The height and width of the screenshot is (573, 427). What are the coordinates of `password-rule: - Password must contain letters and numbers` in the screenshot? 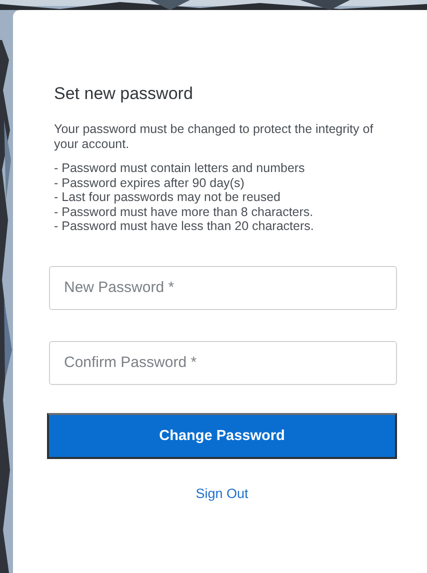 It's located at (180, 168).